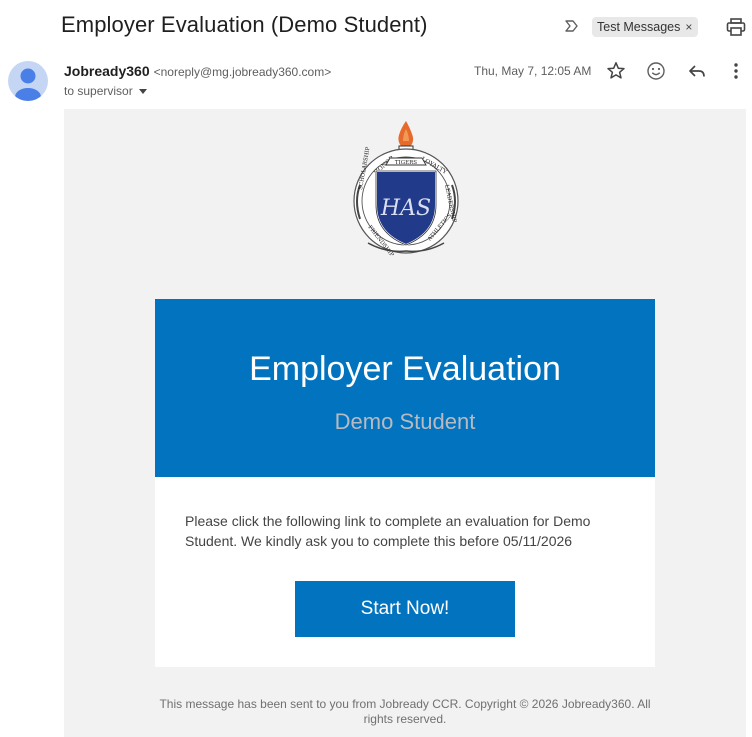 This screenshot has width=752, height=737. What do you see at coordinates (639, 27) in the screenshot?
I see `label-chip-text: Test Messages` at bounding box center [639, 27].